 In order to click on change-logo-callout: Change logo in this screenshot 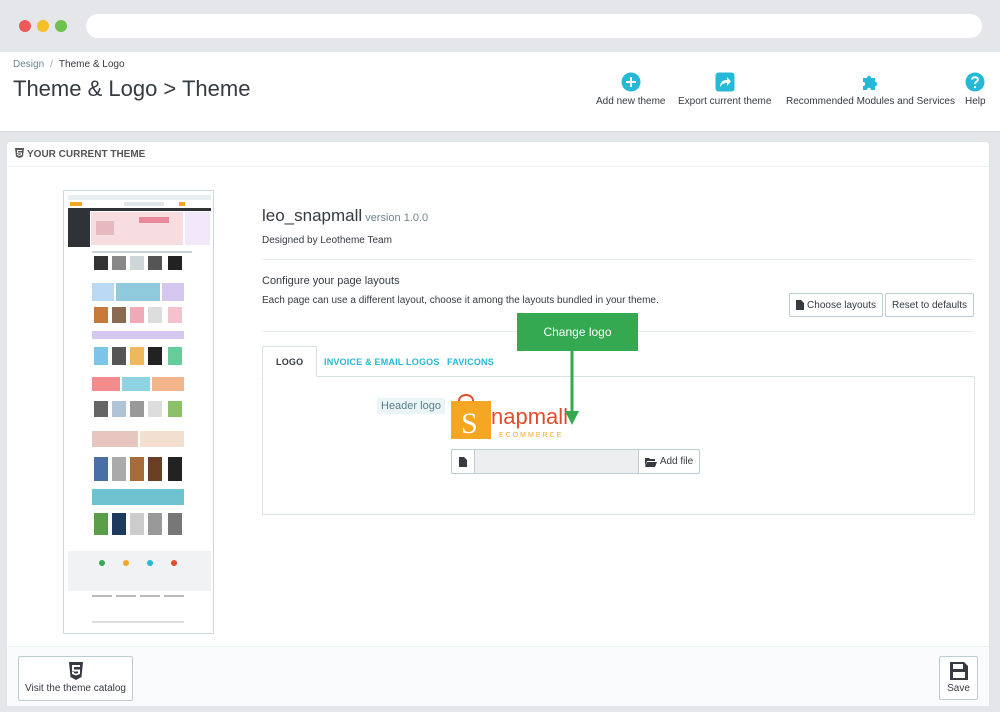, I will do `click(577, 332)`.